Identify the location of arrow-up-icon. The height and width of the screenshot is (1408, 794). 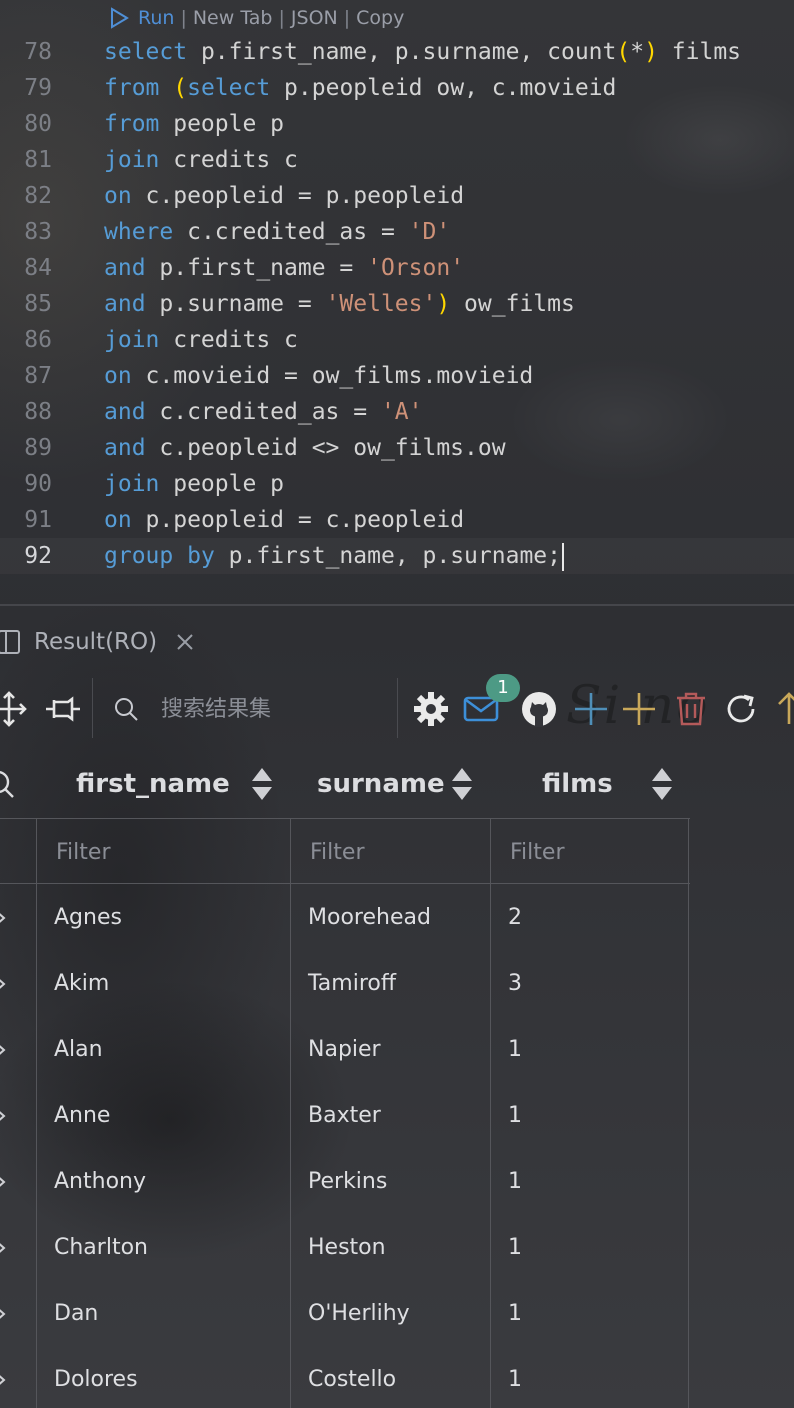
(782, 709).